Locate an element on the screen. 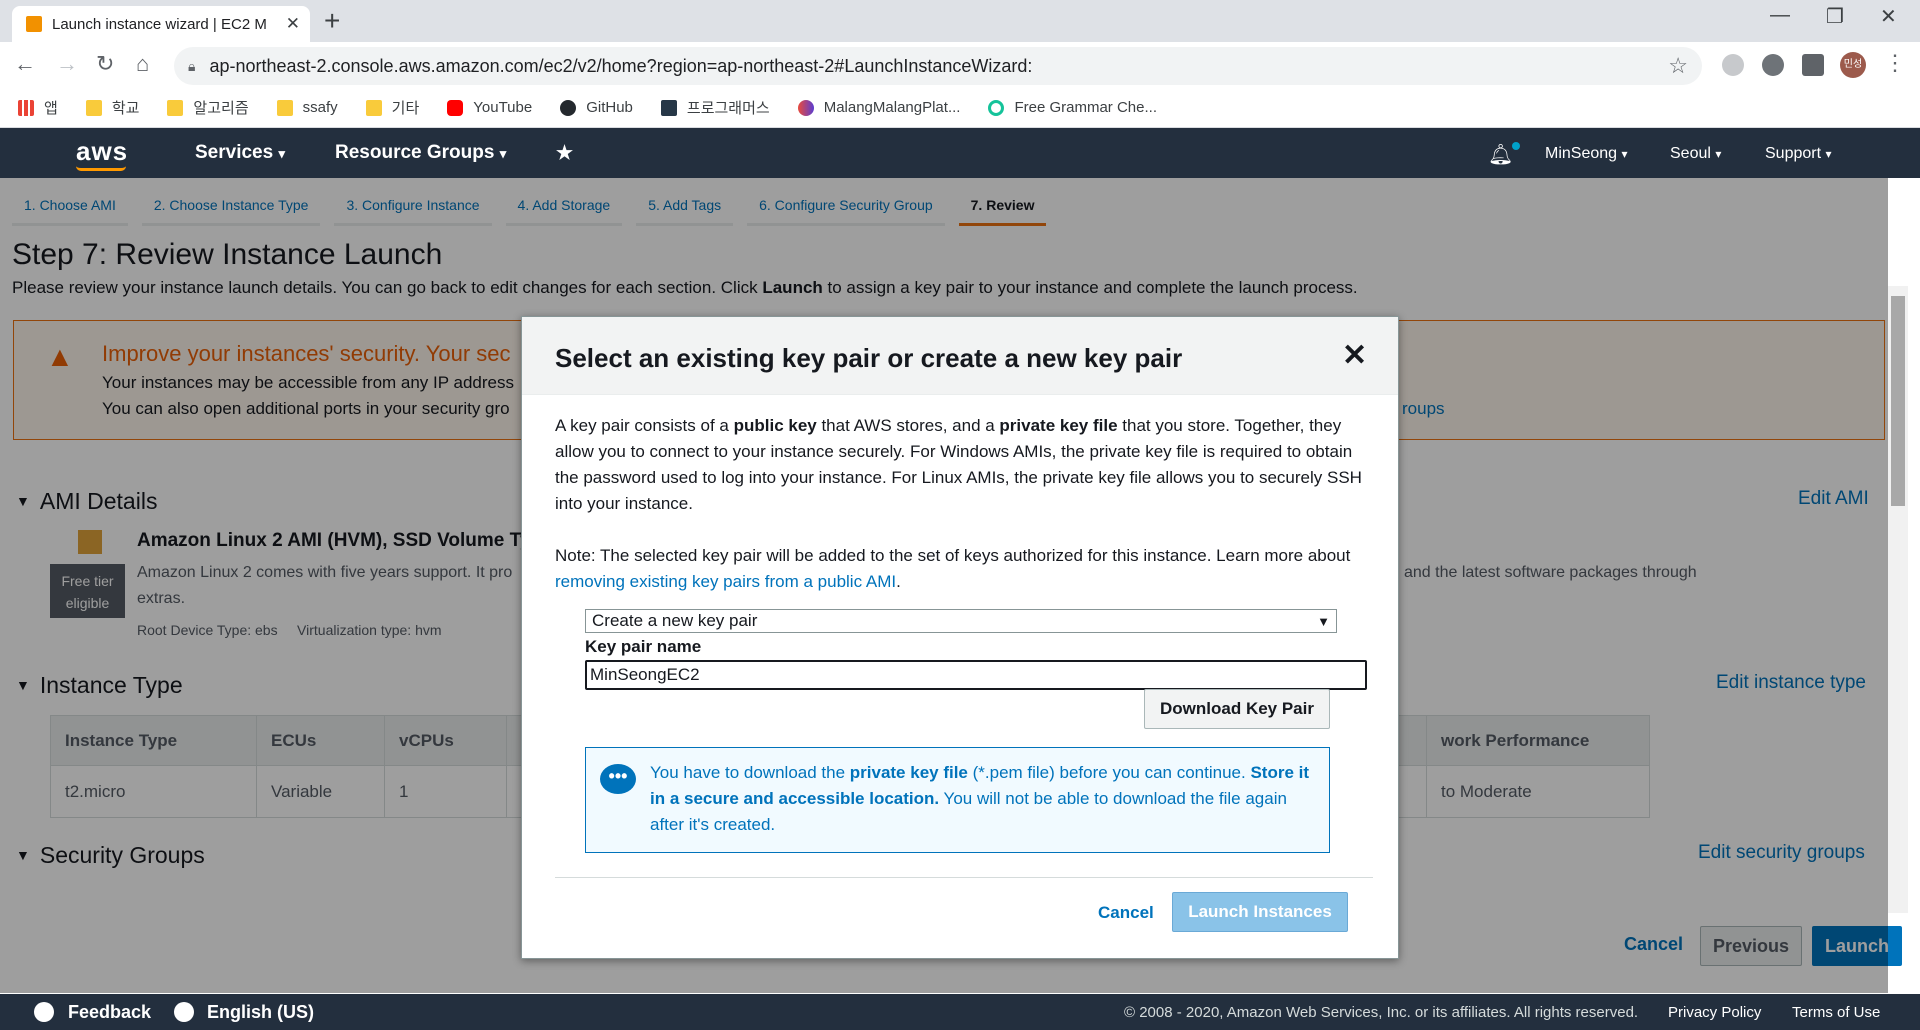 This screenshot has width=1920, height=1030. back-icon: ← is located at coordinates (25, 64).